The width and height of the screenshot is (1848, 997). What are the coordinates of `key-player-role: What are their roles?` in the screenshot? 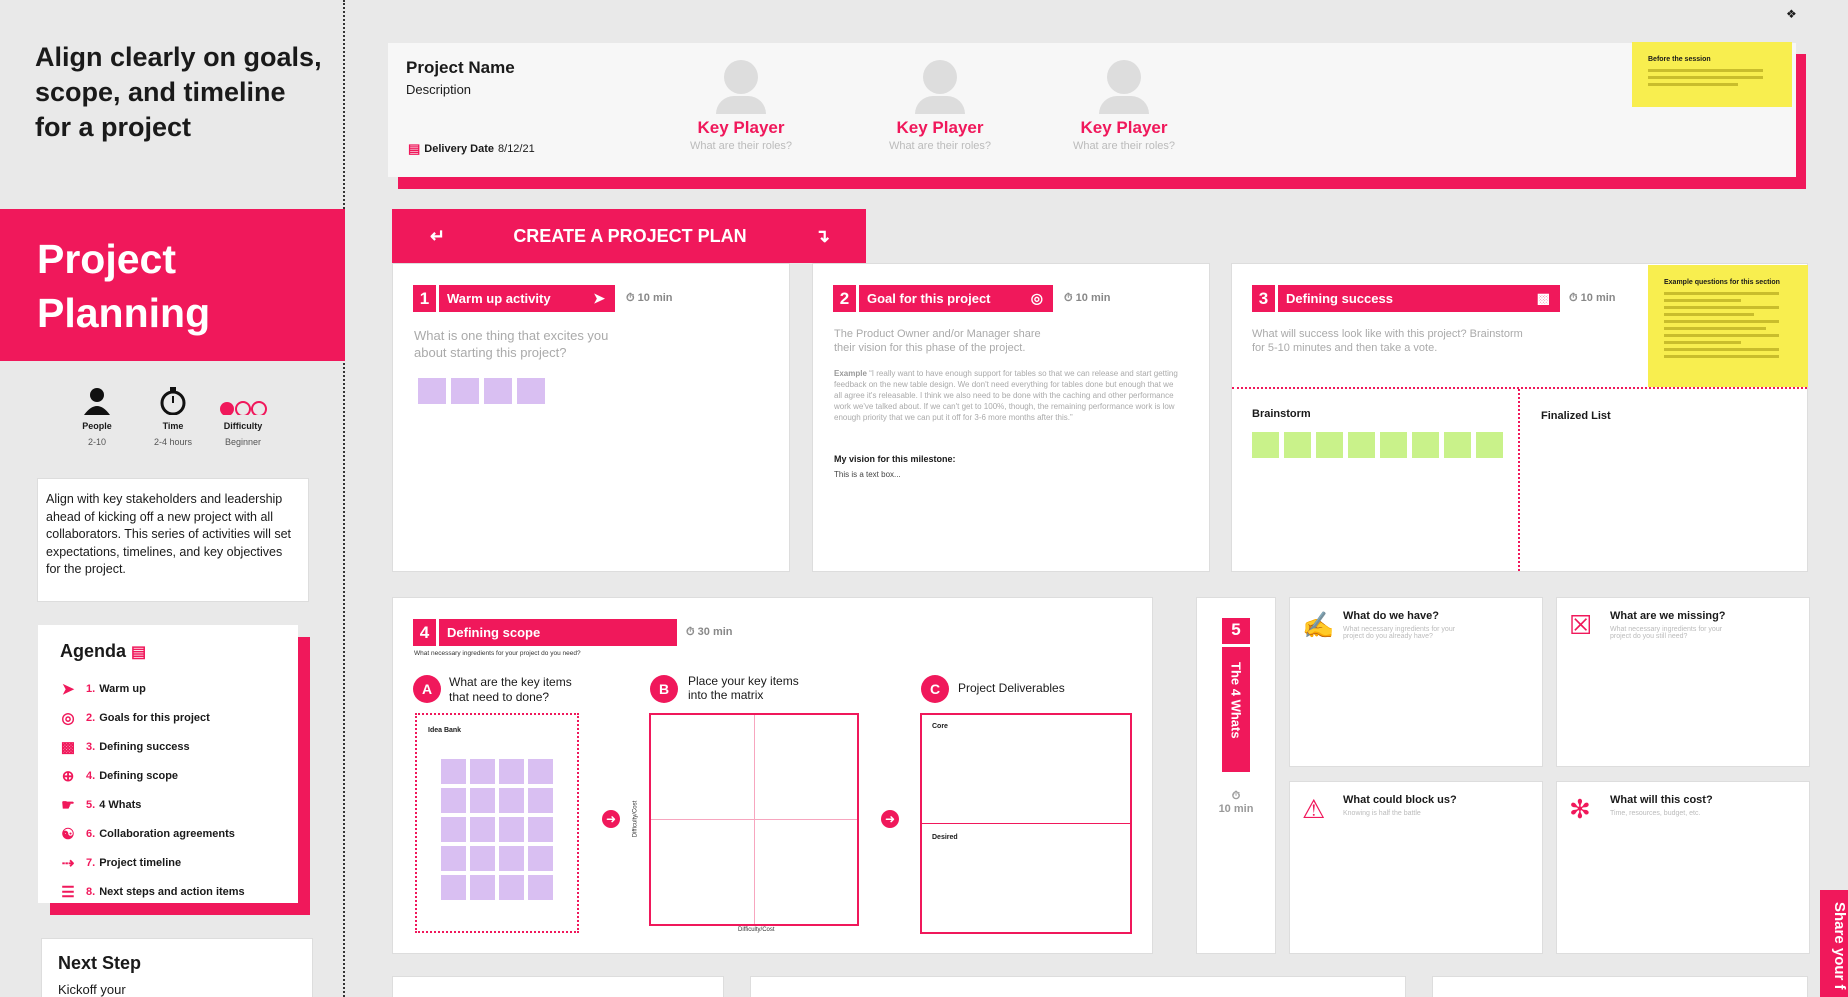 It's located at (940, 146).